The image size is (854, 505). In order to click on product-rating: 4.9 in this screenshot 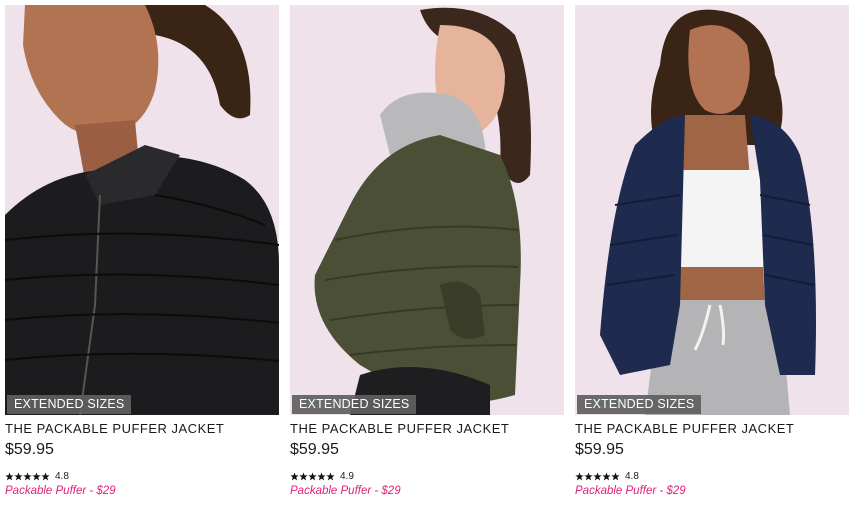, I will do `click(322, 476)`.